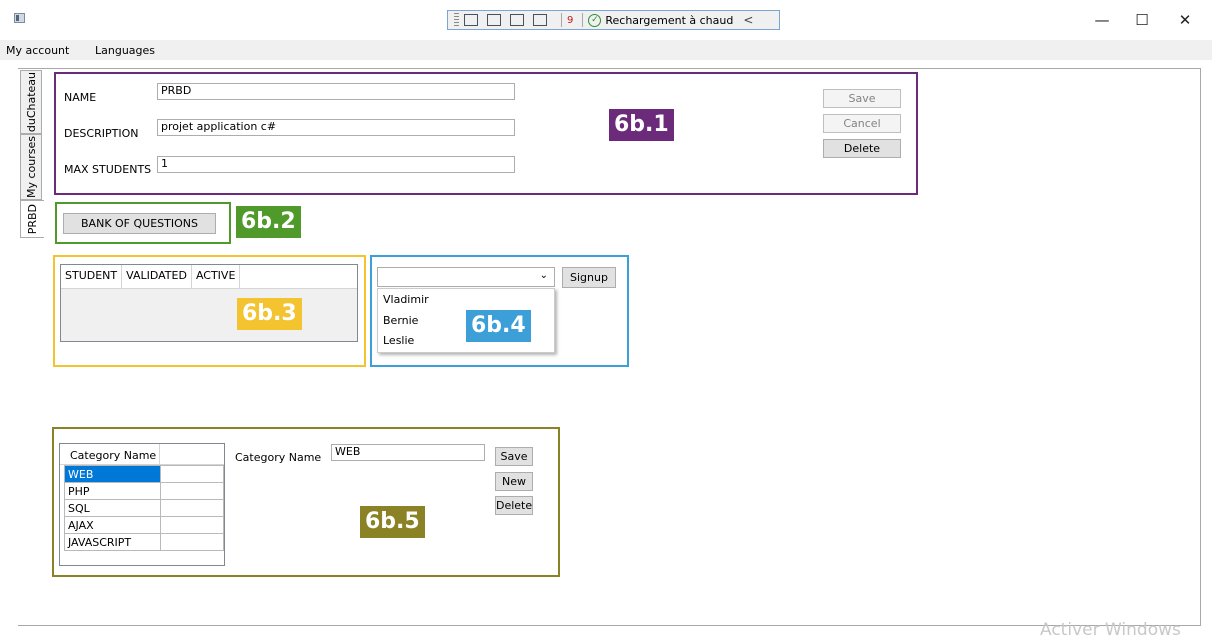  I want to click on tab-my-courses: My courses, so click(31, 167).